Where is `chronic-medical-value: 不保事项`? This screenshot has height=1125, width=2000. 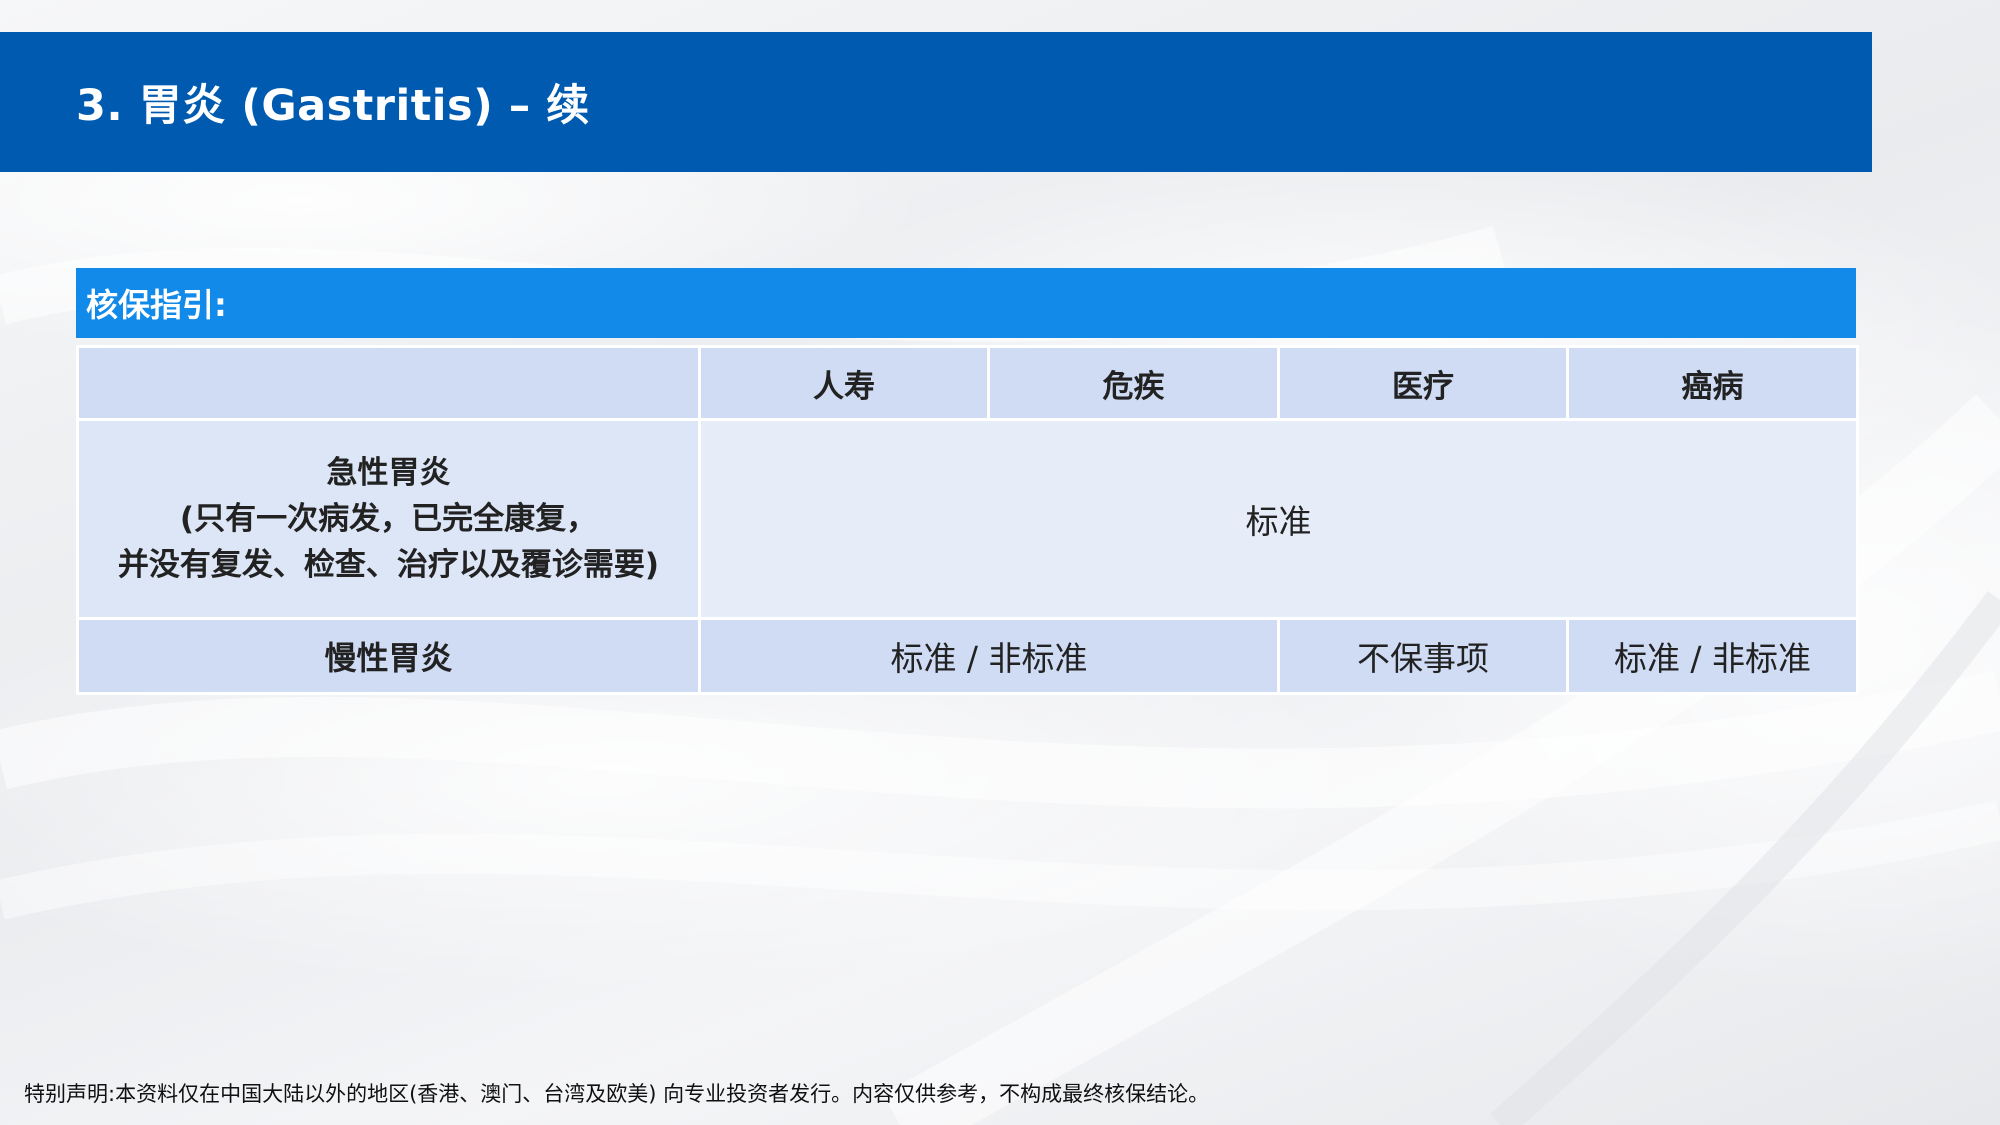 chronic-medical-value: 不保事项 is located at coordinates (1423, 656).